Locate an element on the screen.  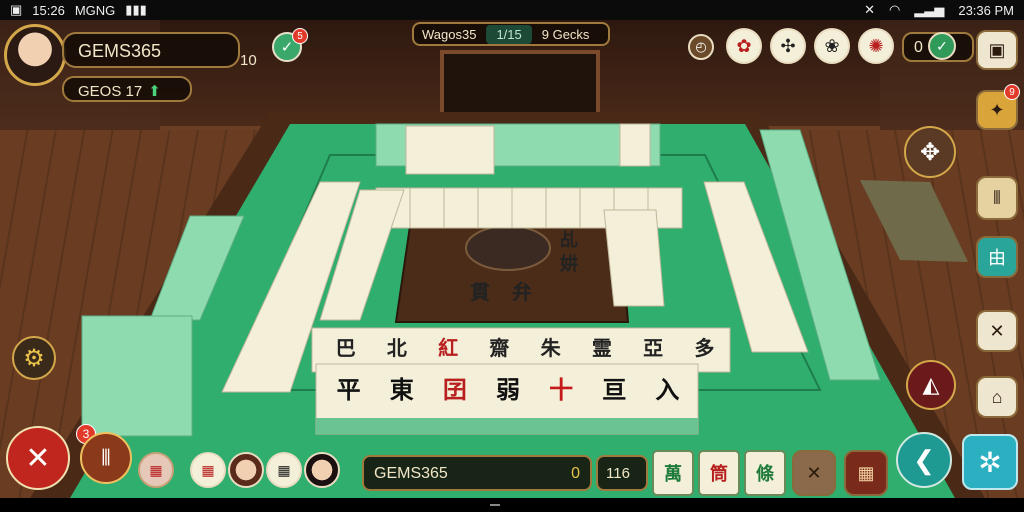
bottom-score-box: 116 is located at coordinates (622, 473).